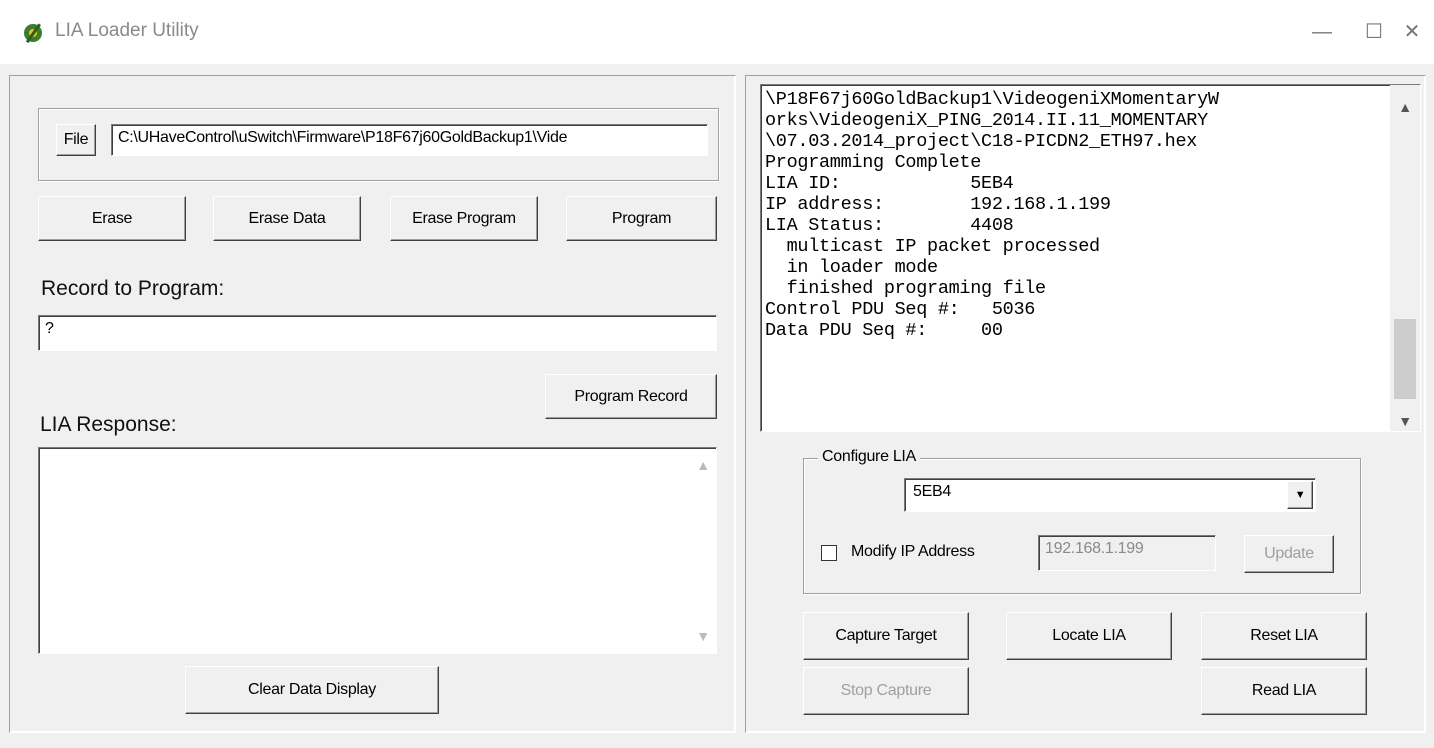 This screenshot has height=748, width=1434. I want to click on configure-lia-label: Configure LIA, so click(869, 457).